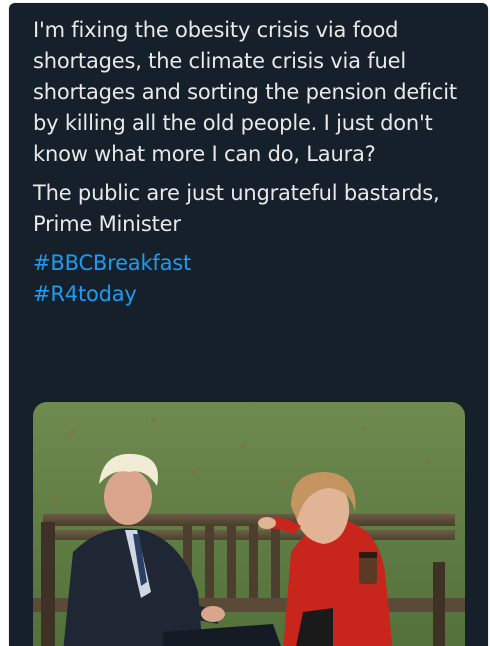 The image size is (490, 646). What do you see at coordinates (248, 294) in the screenshot?
I see `hashtag-r4today: #R4today` at bounding box center [248, 294].